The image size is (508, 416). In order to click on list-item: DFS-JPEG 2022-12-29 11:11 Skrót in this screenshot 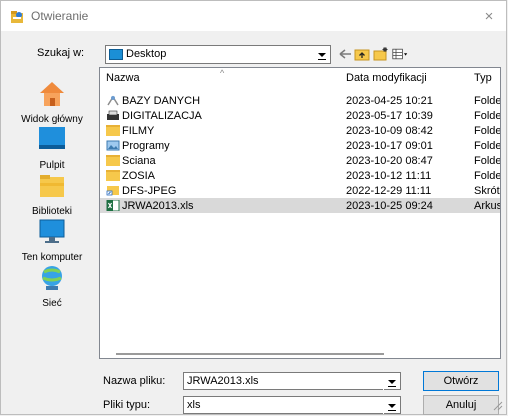, I will do `click(300, 190)`.